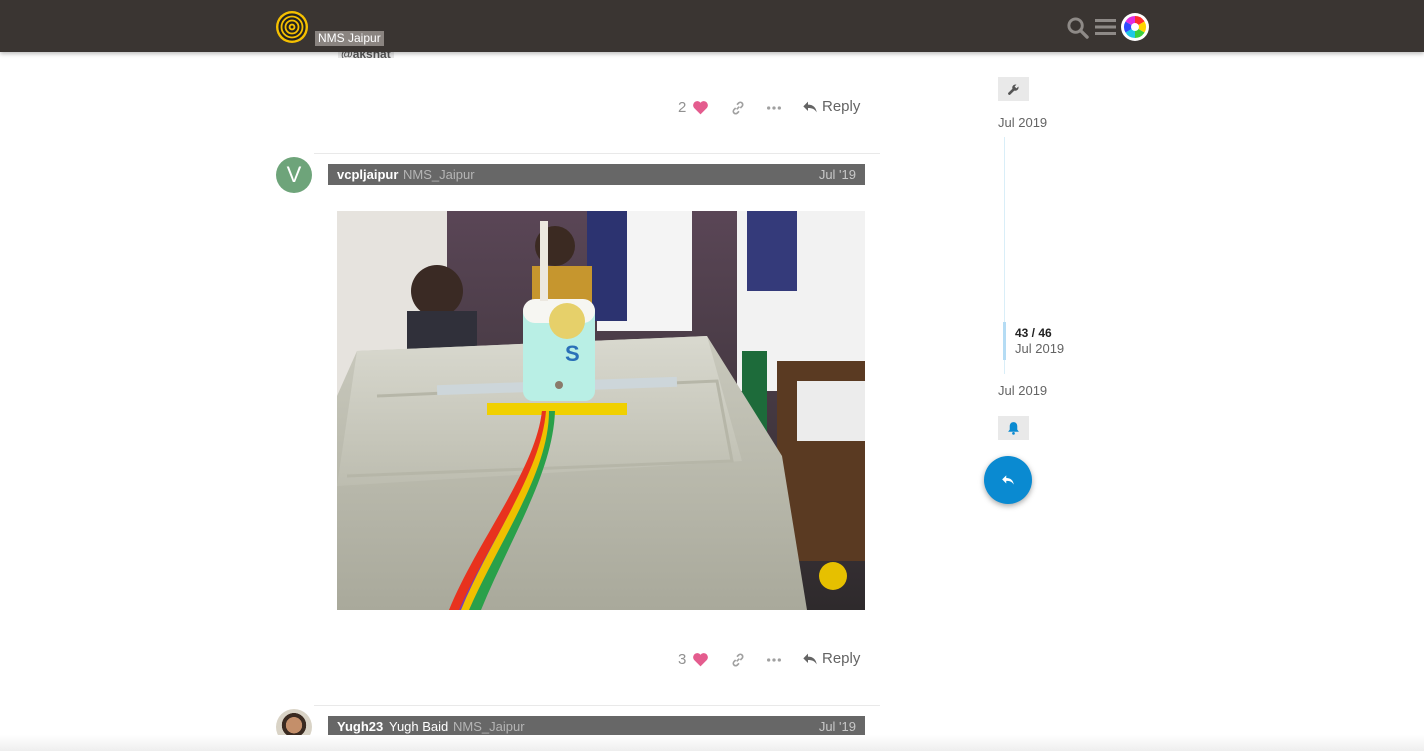  Describe the element at coordinates (1004, 341) in the screenshot. I see `timeline-handle` at that location.